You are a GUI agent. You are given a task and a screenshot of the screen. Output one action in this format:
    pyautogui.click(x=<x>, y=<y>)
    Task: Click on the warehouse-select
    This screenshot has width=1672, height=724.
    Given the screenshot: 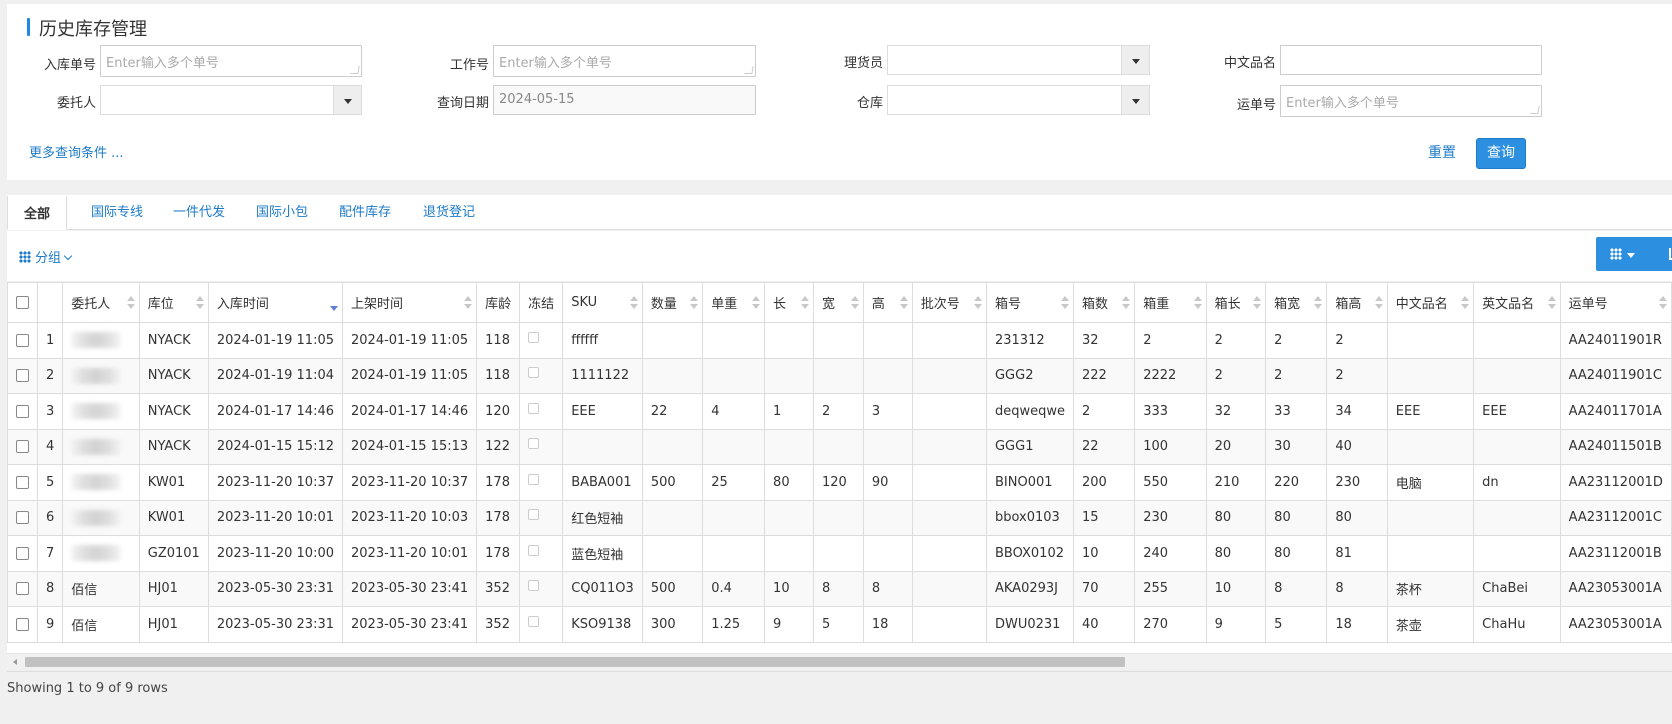 What is the action you would take?
    pyautogui.click(x=1018, y=100)
    